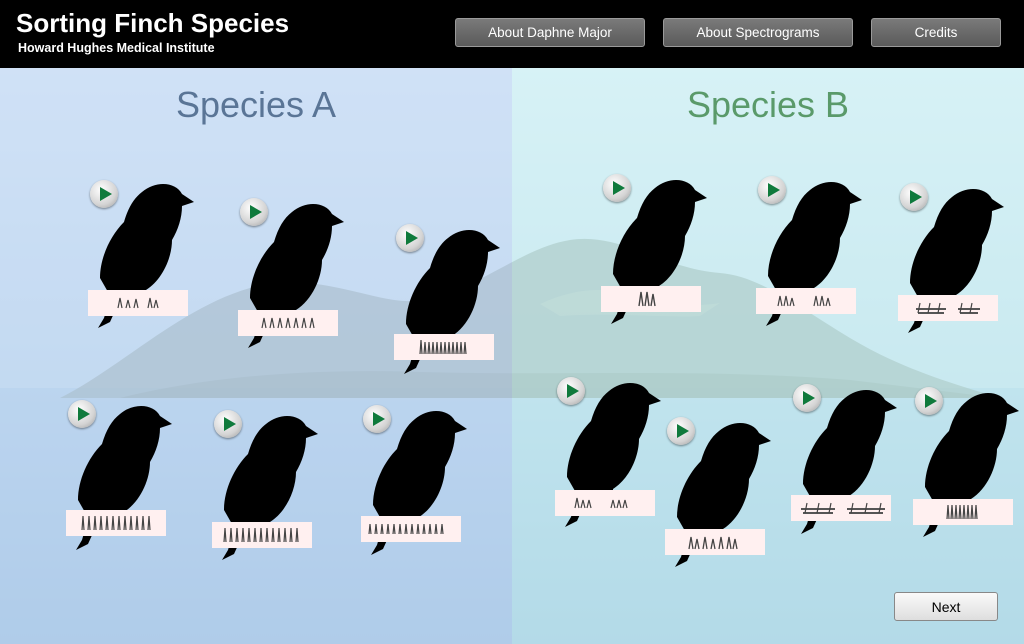 The height and width of the screenshot is (644, 1024). Describe the element at coordinates (768, 104) in the screenshot. I see `species-b-heading: Species B` at that location.